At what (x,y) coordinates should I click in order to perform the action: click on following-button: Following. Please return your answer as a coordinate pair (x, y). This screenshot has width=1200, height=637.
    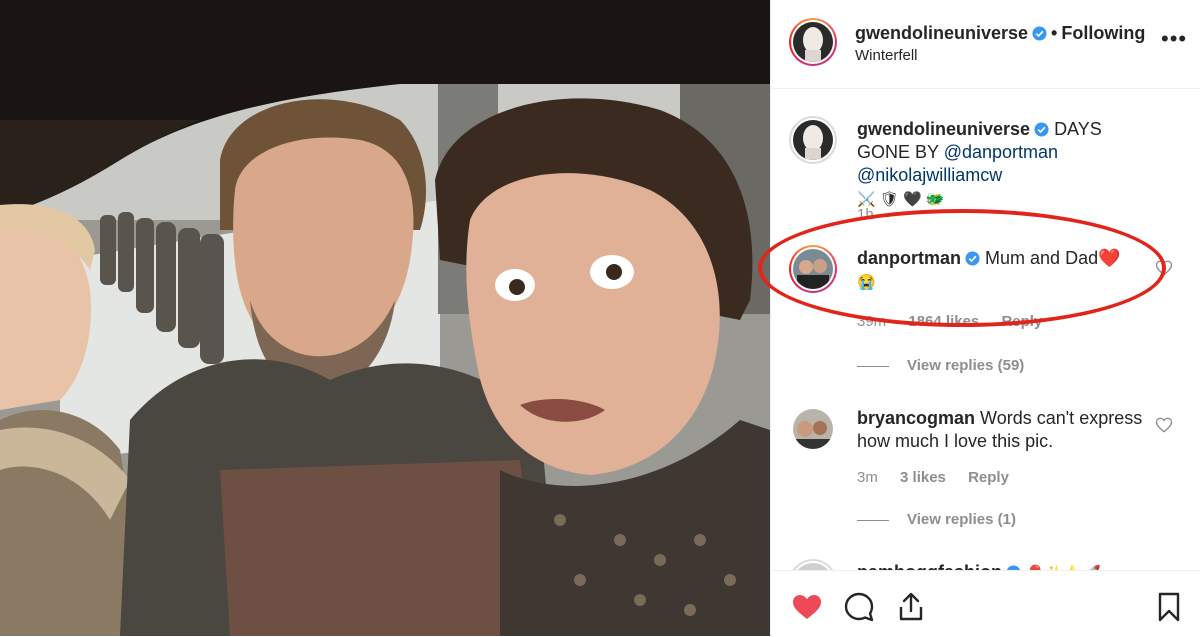
    Looking at the image, I should click on (1103, 33).